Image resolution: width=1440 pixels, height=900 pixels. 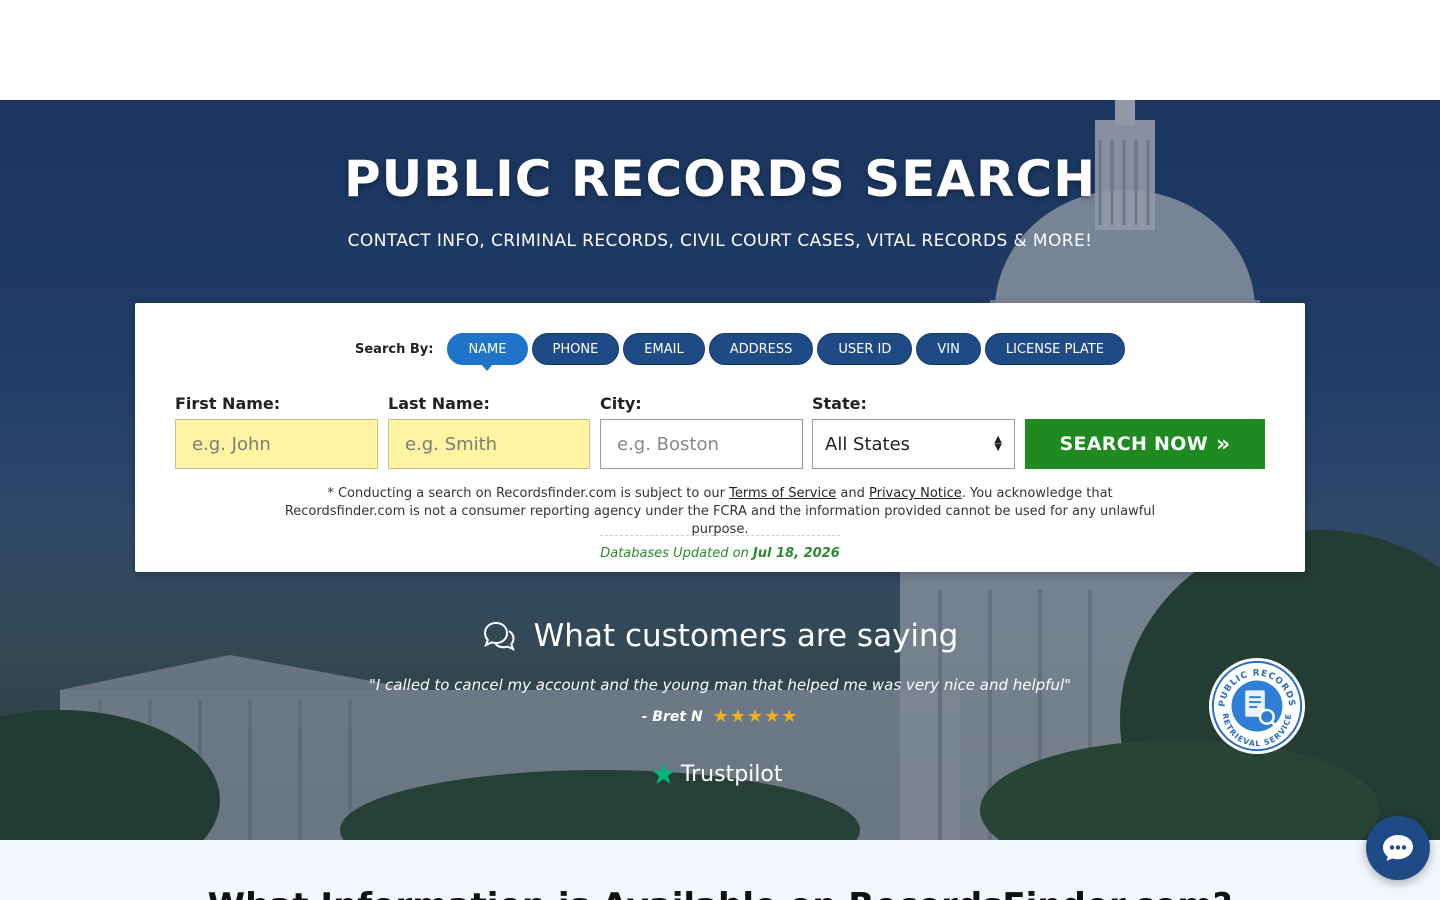 I want to click on testimonial-author: - Bret N, so click(x=672, y=716).